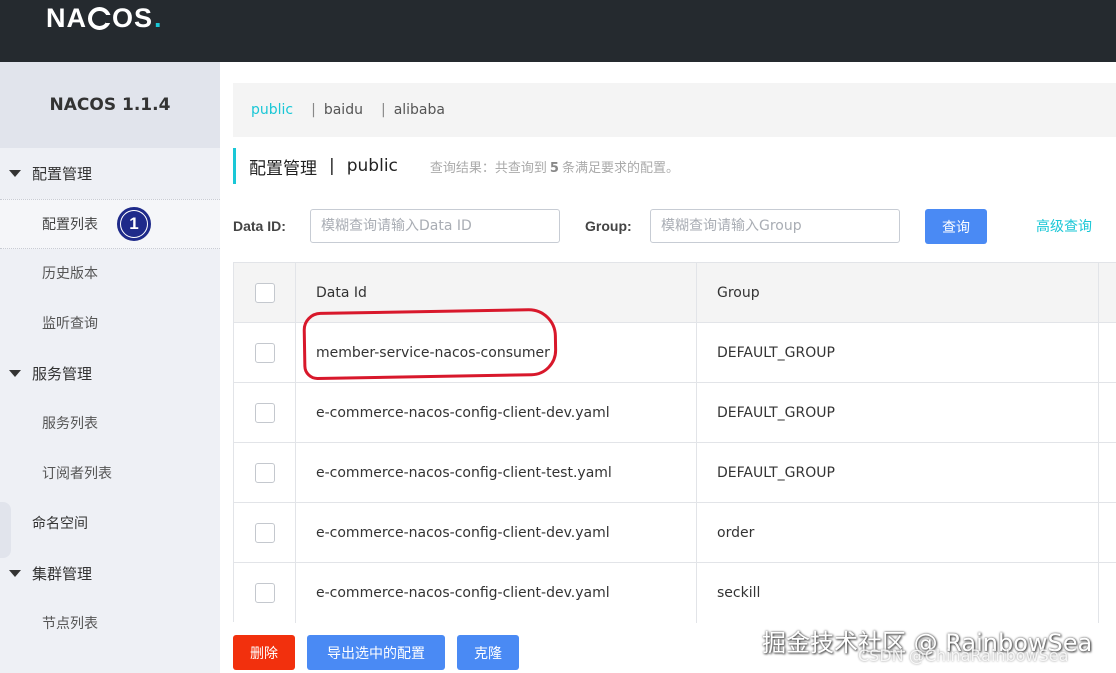  I want to click on page-title: 配置管理 | public 查询结果：共查询到 5 条满足要求的配置。, so click(456, 166).